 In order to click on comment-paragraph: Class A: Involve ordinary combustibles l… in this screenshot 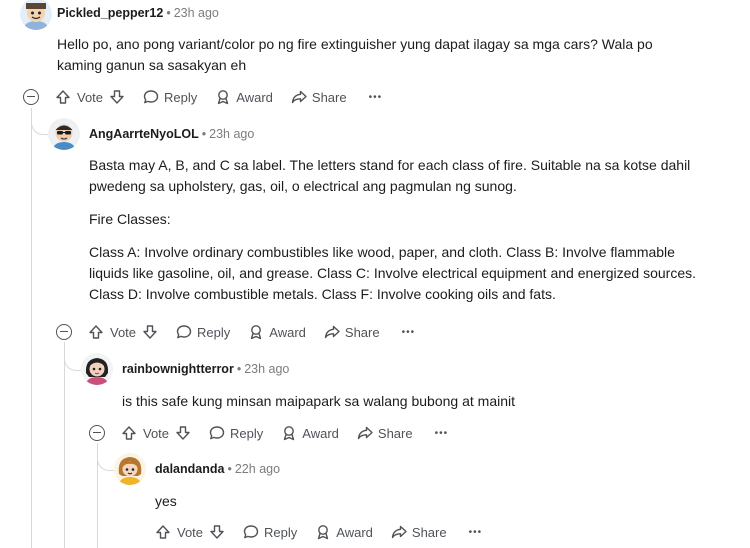, I will do `click(392, 273)`.